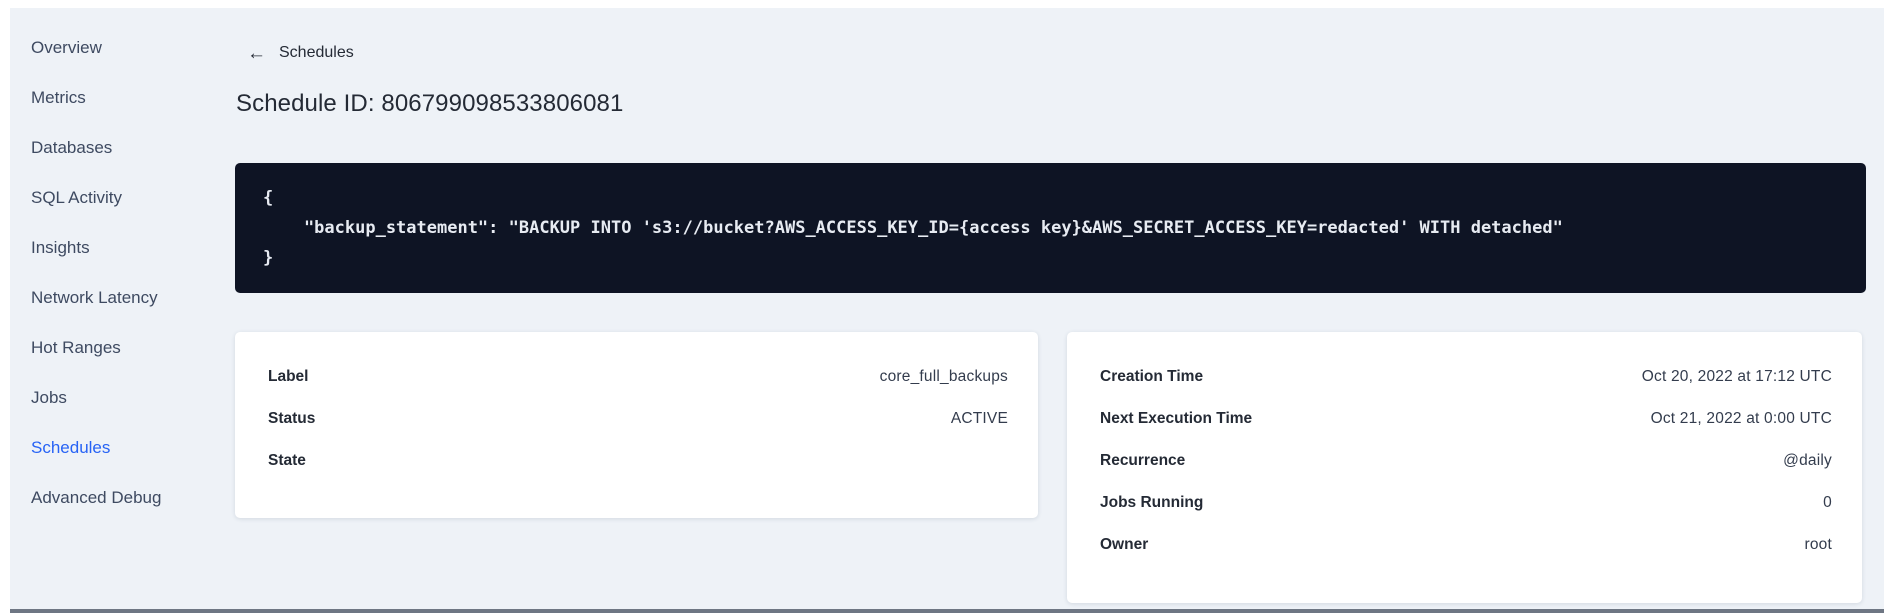 The width and height of the screenshot is (1884, 613). Describe the element at coordinates (1466, 377) in the screenshot. I see `schedule-card-row: Creation Time Oct 20, 2022 at 17:12 UTC` at that location.